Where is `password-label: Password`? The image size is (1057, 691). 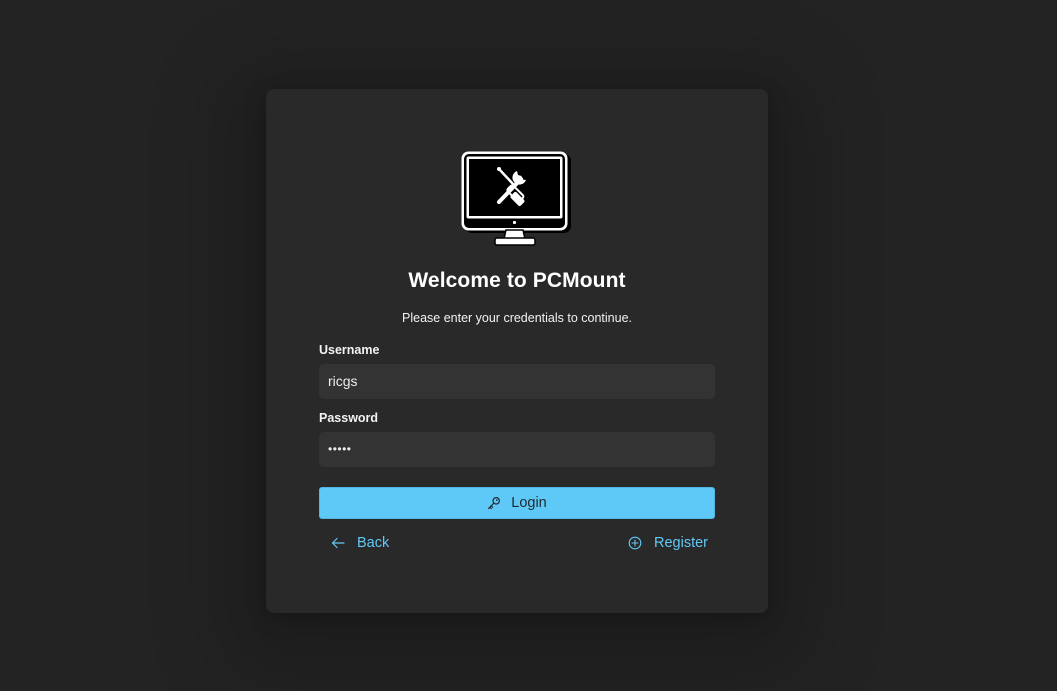 password-label: Password is located at coordinates (349, 418).